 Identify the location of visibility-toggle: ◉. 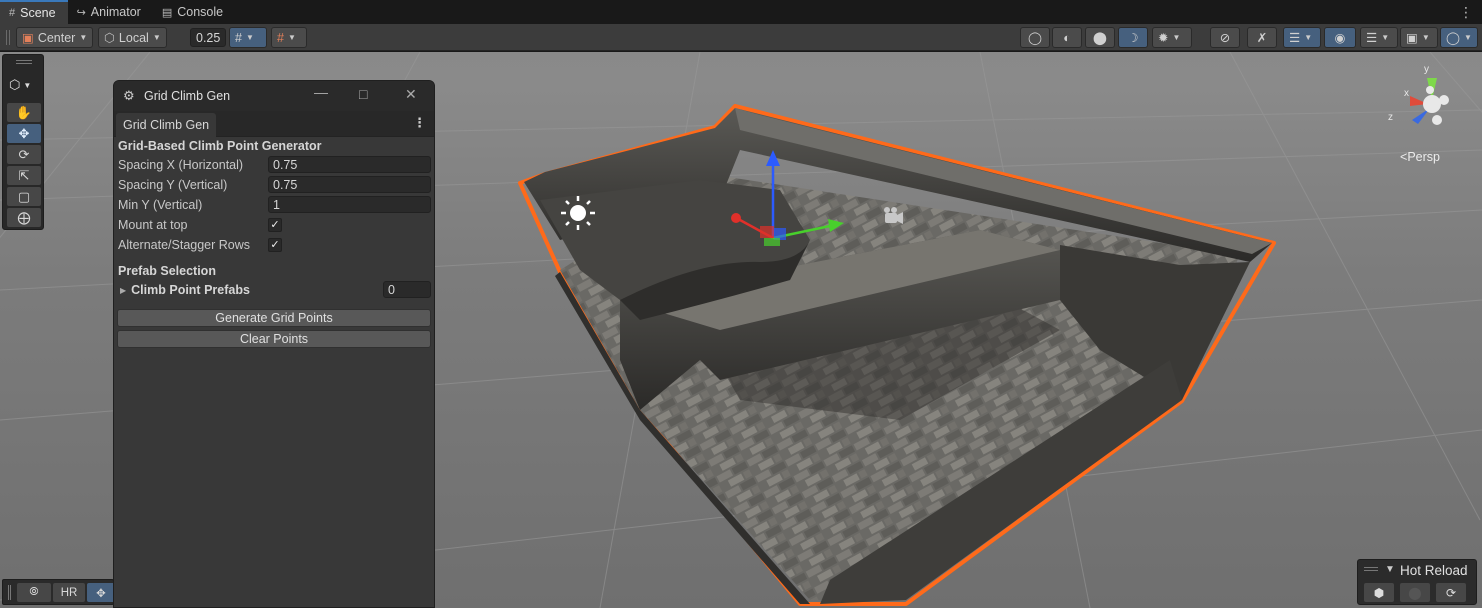
(1340, 37).